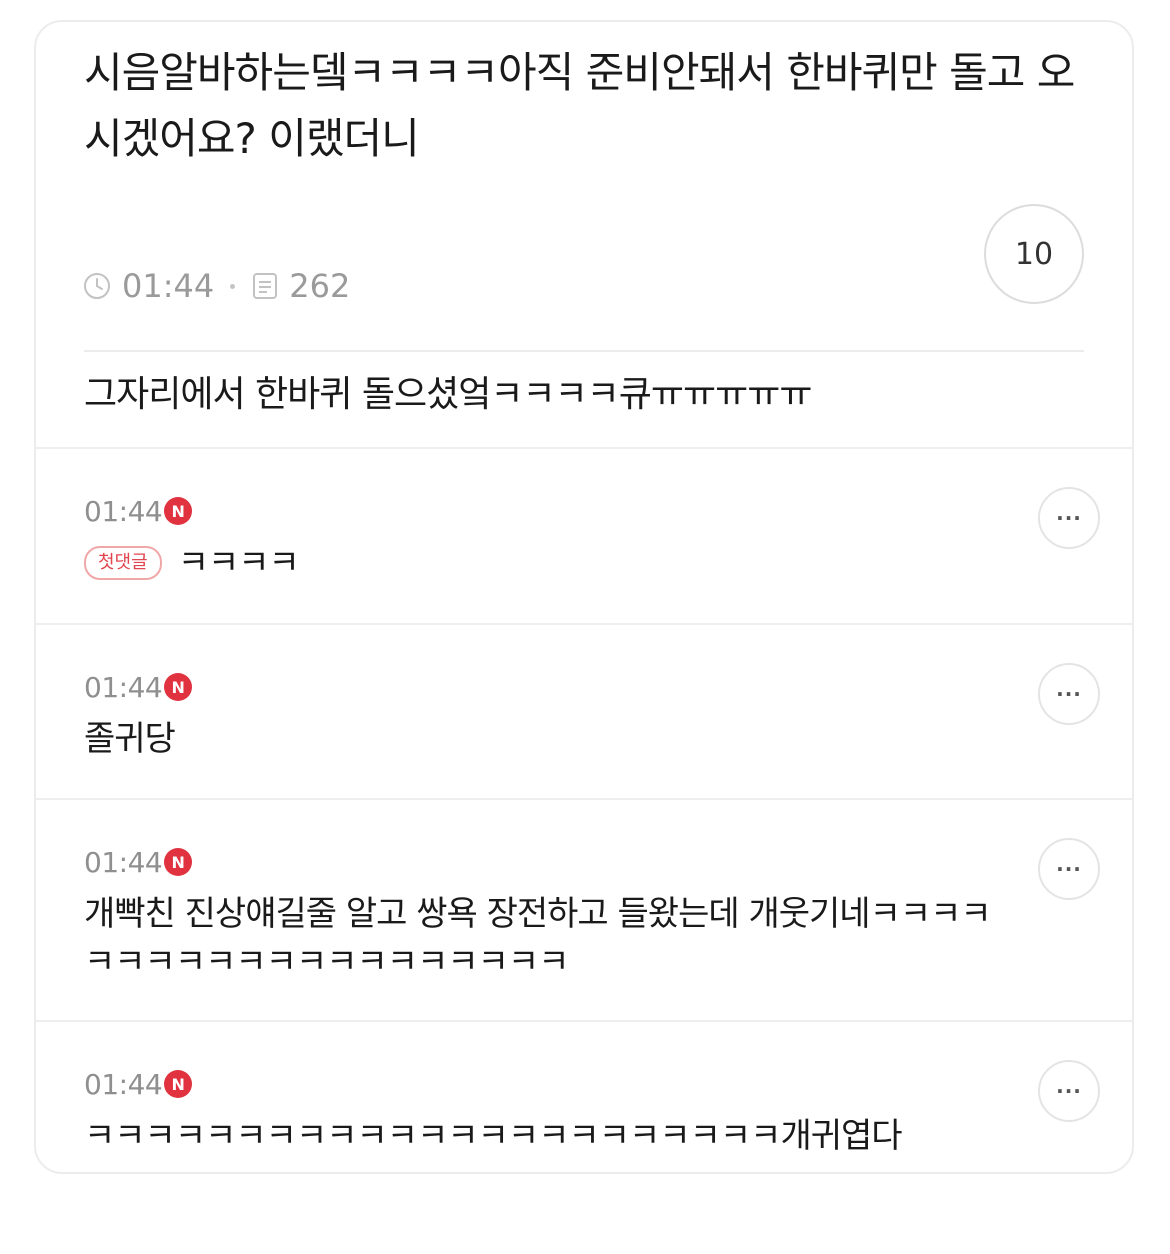  What do you see at coordinates (584, 712) in the screenshot?
I see `comment-item: 01:44 N ··· 졸귀당` at bounding box center [584, 712].